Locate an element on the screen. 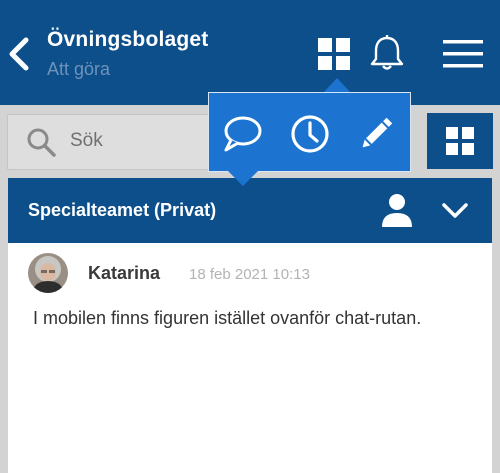 Image resolution: width=500 pixels, height=473 pixels. view-grid-button is located at coordinates (460, 141).